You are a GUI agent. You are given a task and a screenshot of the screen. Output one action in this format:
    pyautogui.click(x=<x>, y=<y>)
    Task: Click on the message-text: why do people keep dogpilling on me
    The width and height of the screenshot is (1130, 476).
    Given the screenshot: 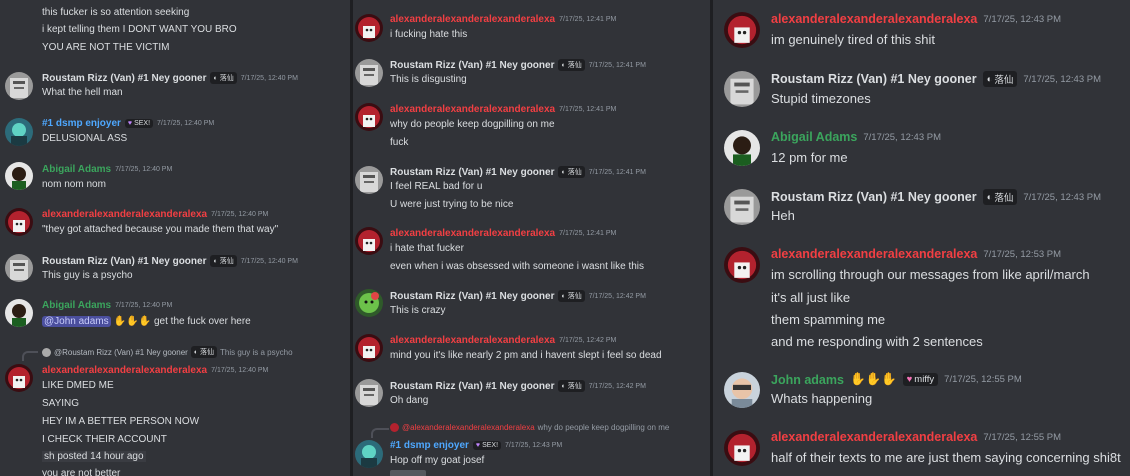 What is the action you would take?
    pyautogui.click(x=472, y=124)
    